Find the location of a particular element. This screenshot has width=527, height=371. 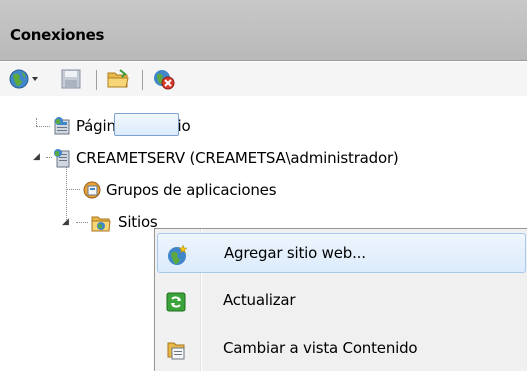

content-view-icon is located at coordinates (176, 350).